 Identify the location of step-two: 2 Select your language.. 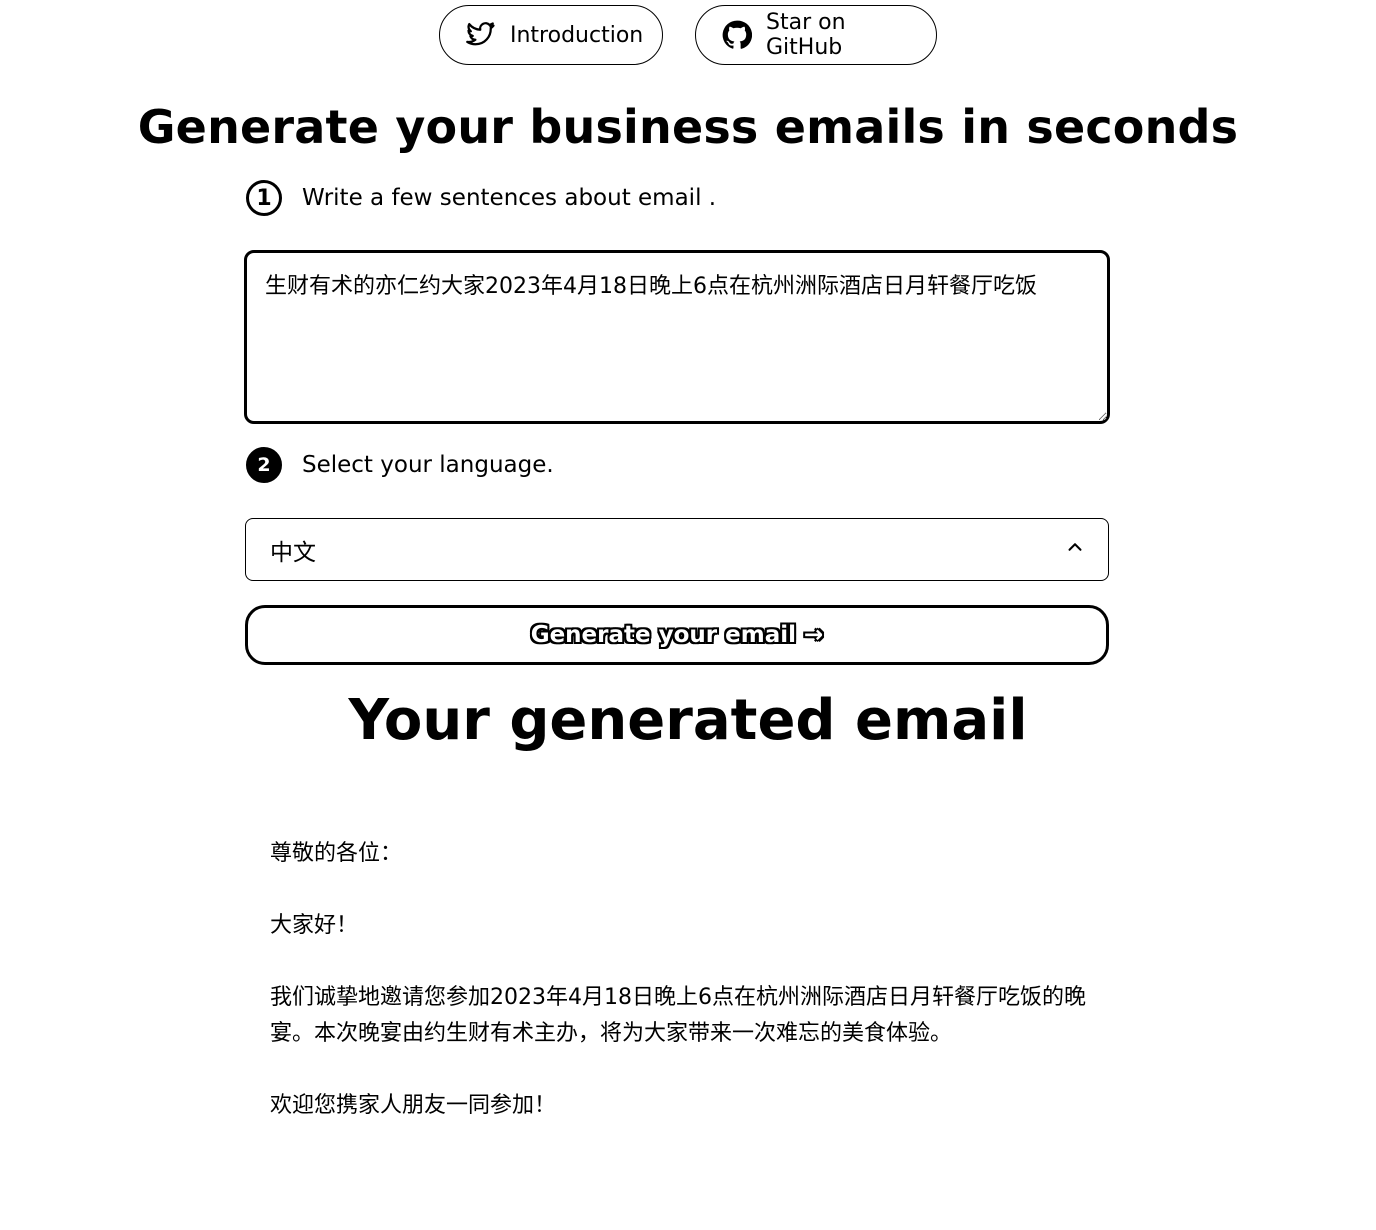
(400, 465).